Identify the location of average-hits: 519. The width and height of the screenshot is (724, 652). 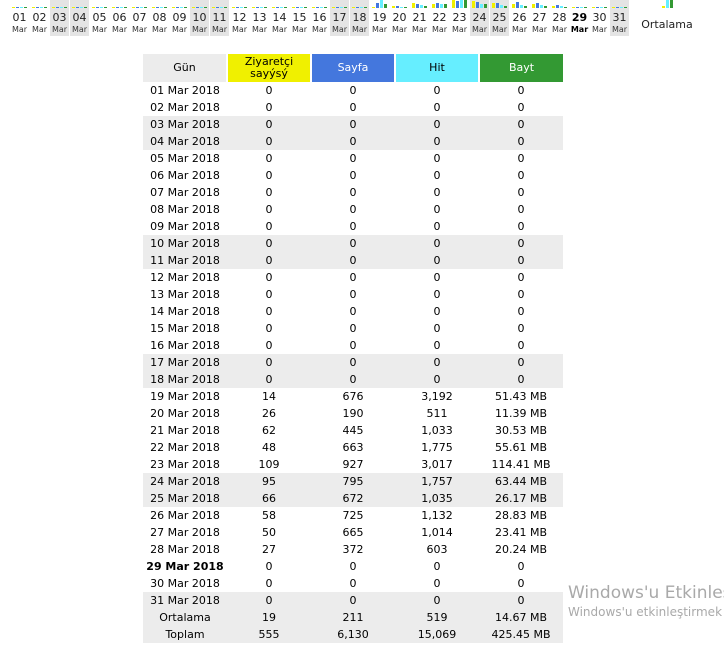
(437, 617).